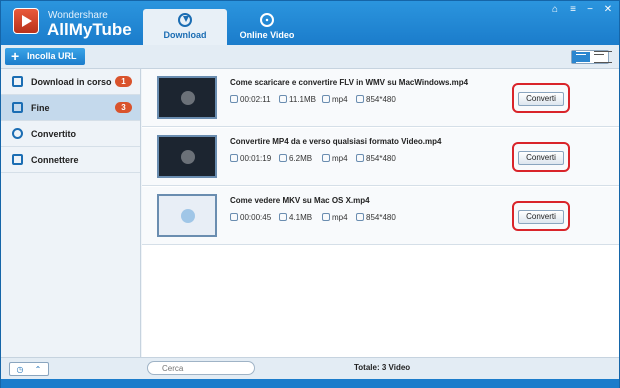 The height and width of the screenshot is (388, 620). I want to click on sidebar-item-label: Download in corso, so click(71, 82).